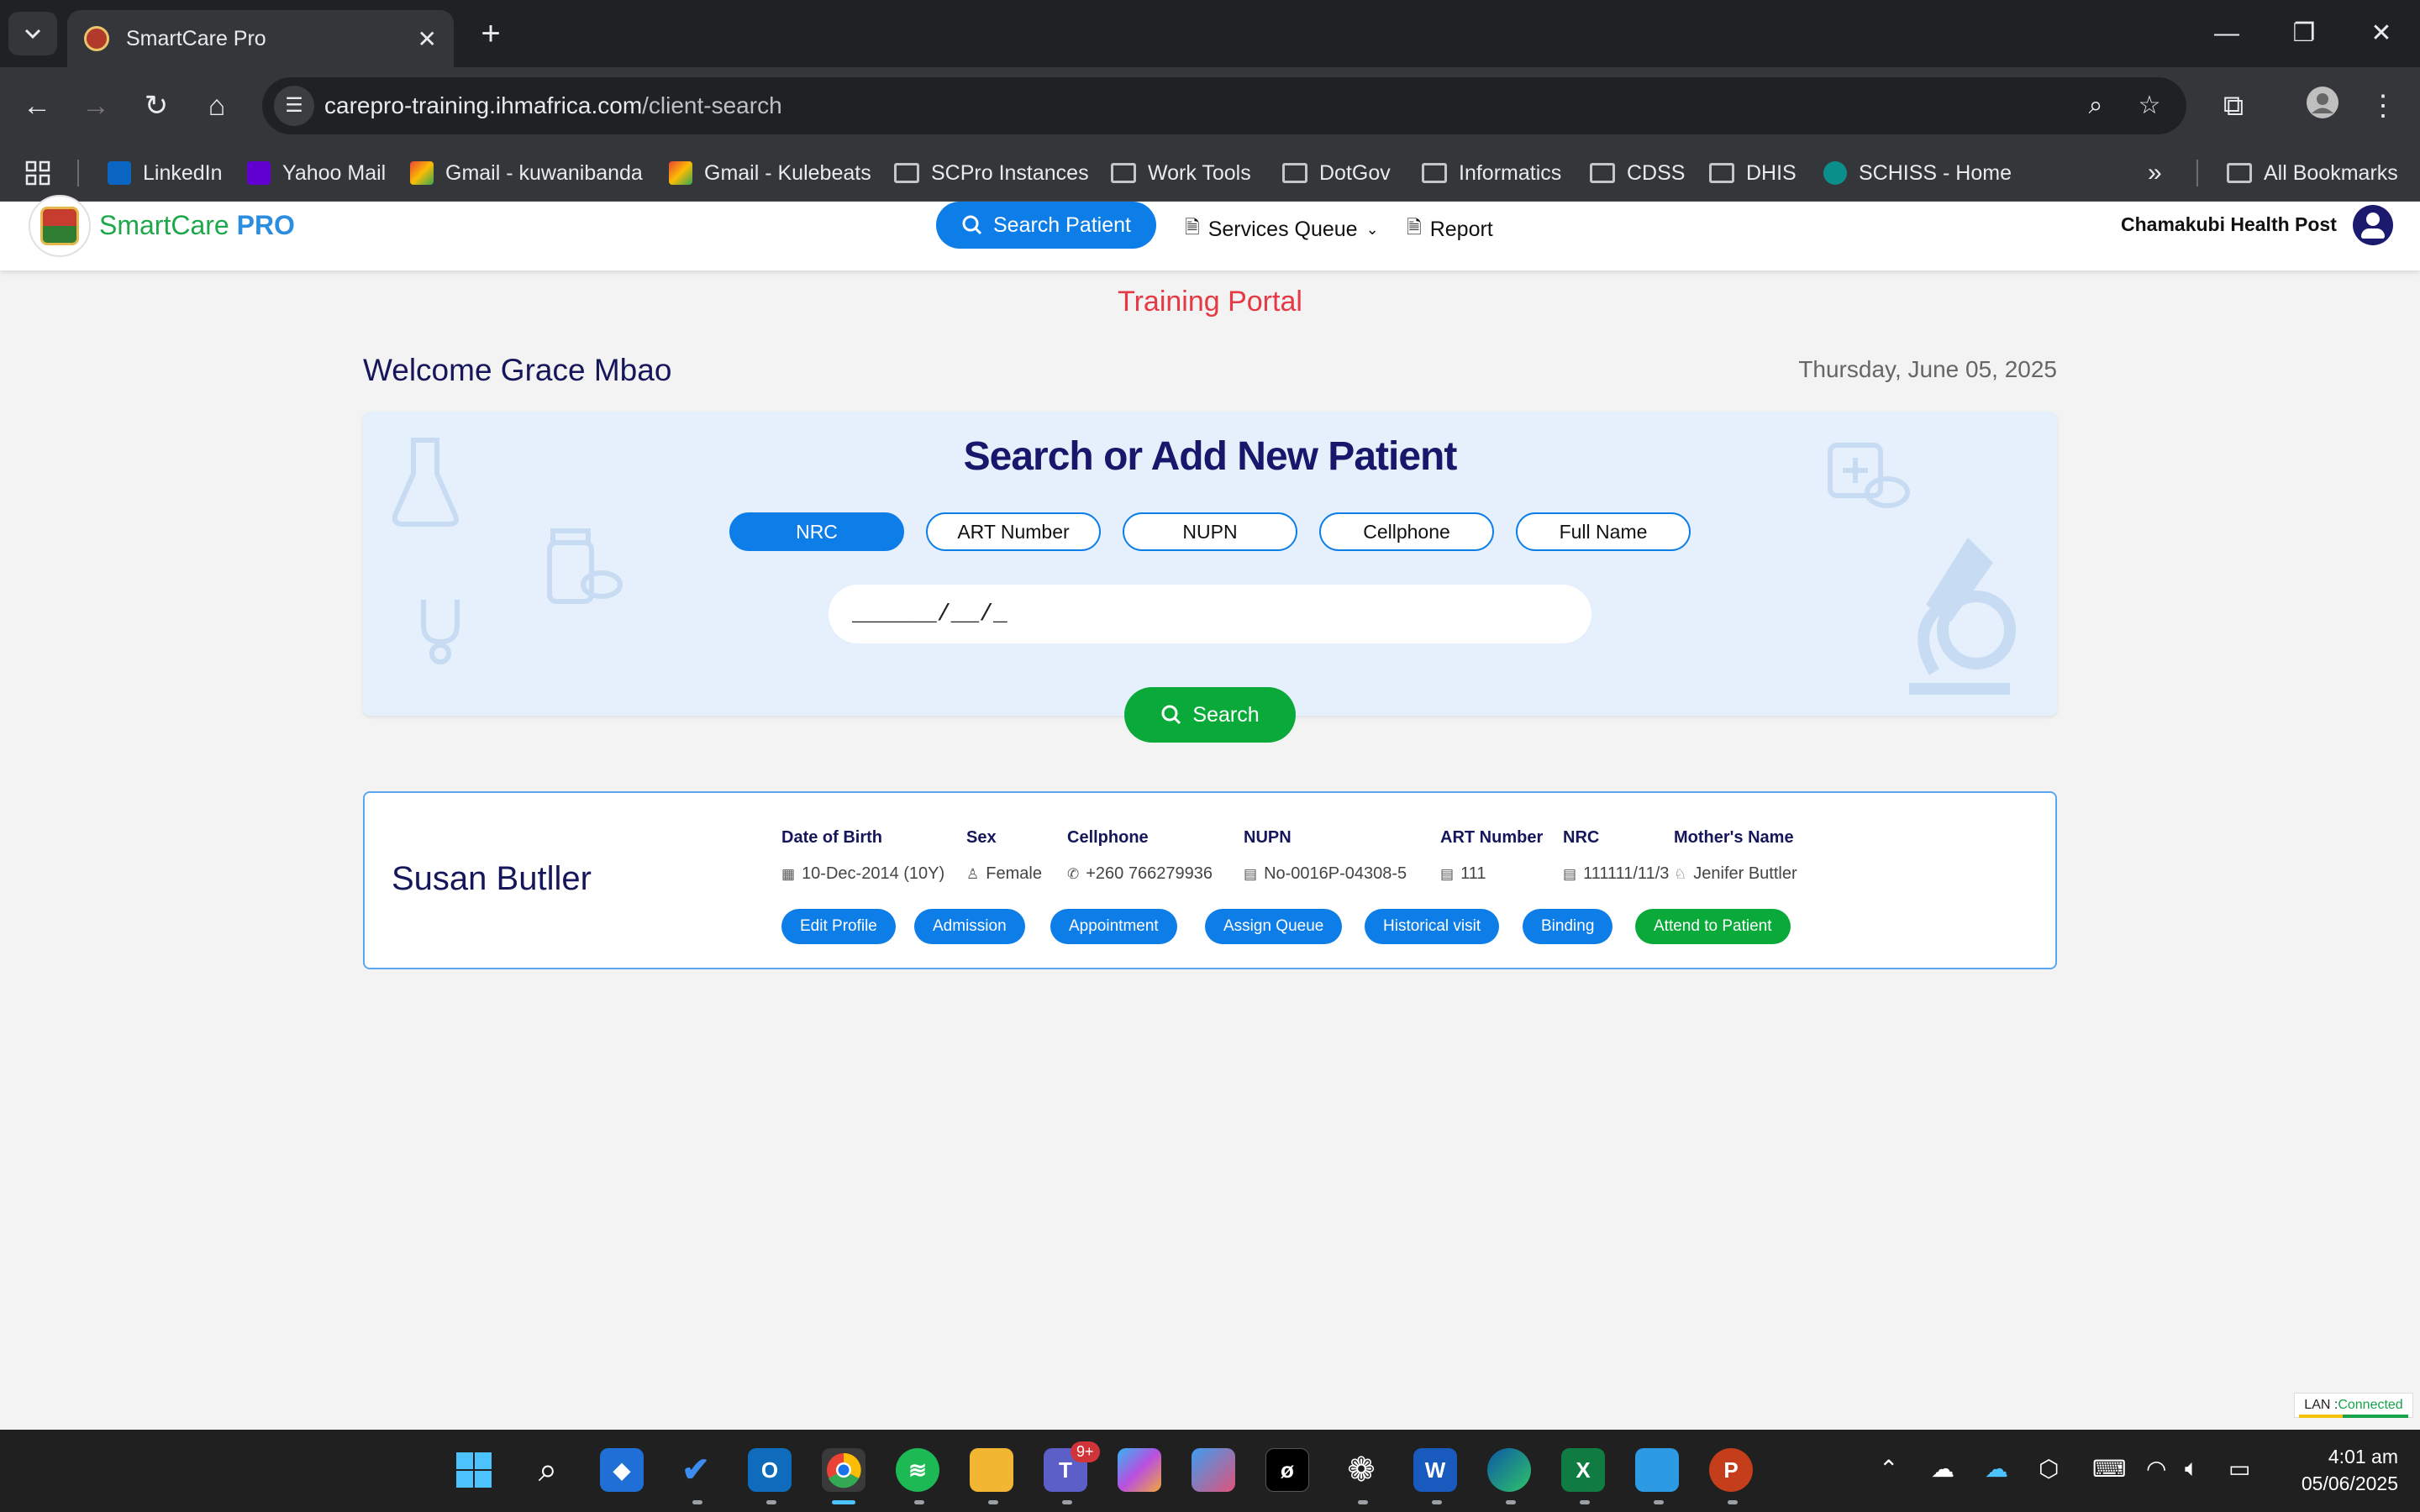 Image resolution: width=2420 pixels, height=1512 pixels. What do you see at coordinates (1583, 1470) in the screenshot?
I see `excel-icon: X` at bounding box center [1583, 1470].